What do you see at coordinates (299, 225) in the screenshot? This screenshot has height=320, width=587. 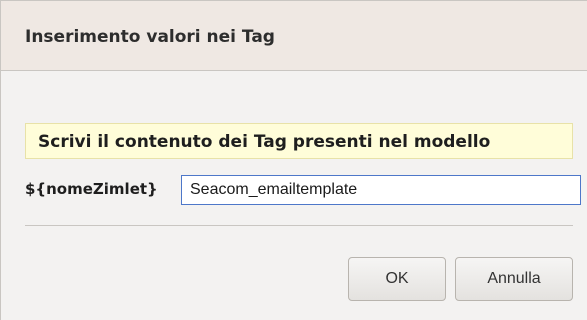 I see `divider` at bounding box center [299, 225].